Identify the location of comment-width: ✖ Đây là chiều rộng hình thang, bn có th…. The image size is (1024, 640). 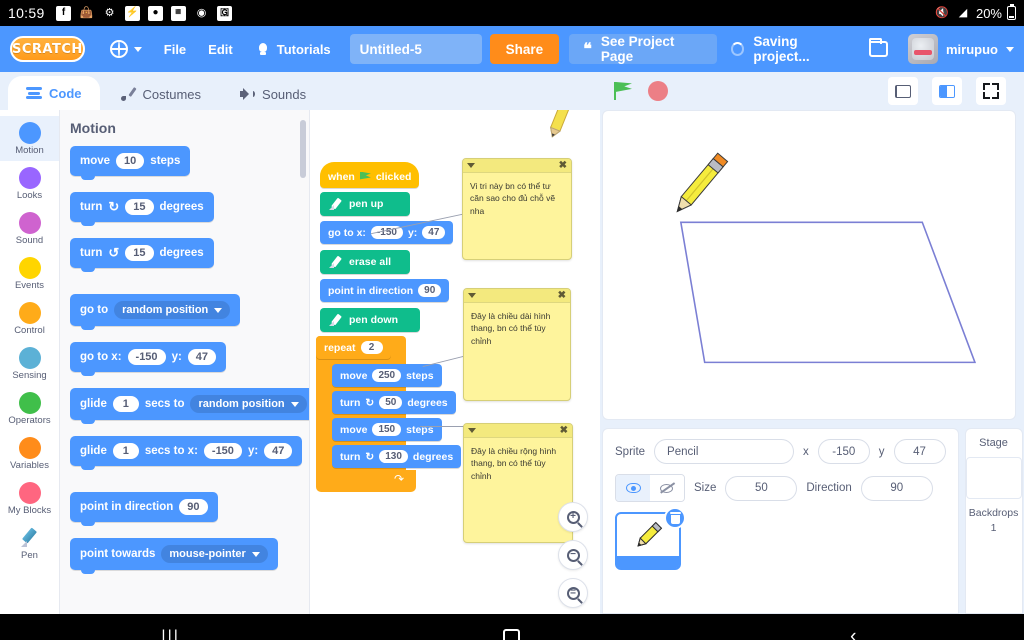
(518, 483).